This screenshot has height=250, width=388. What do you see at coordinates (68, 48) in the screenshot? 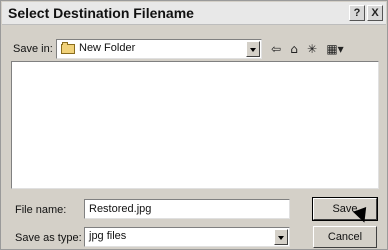
I see `folder-icon` at bounding box center [68, 48].